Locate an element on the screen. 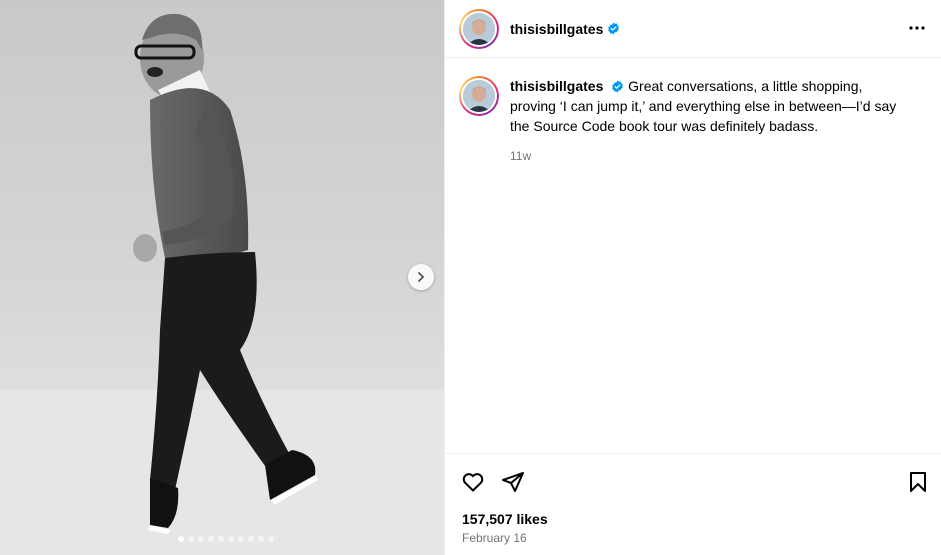 The width and height of the screenshot is (941, 555). caption-username: thisisbillgates is located at coordinates (556, 86).